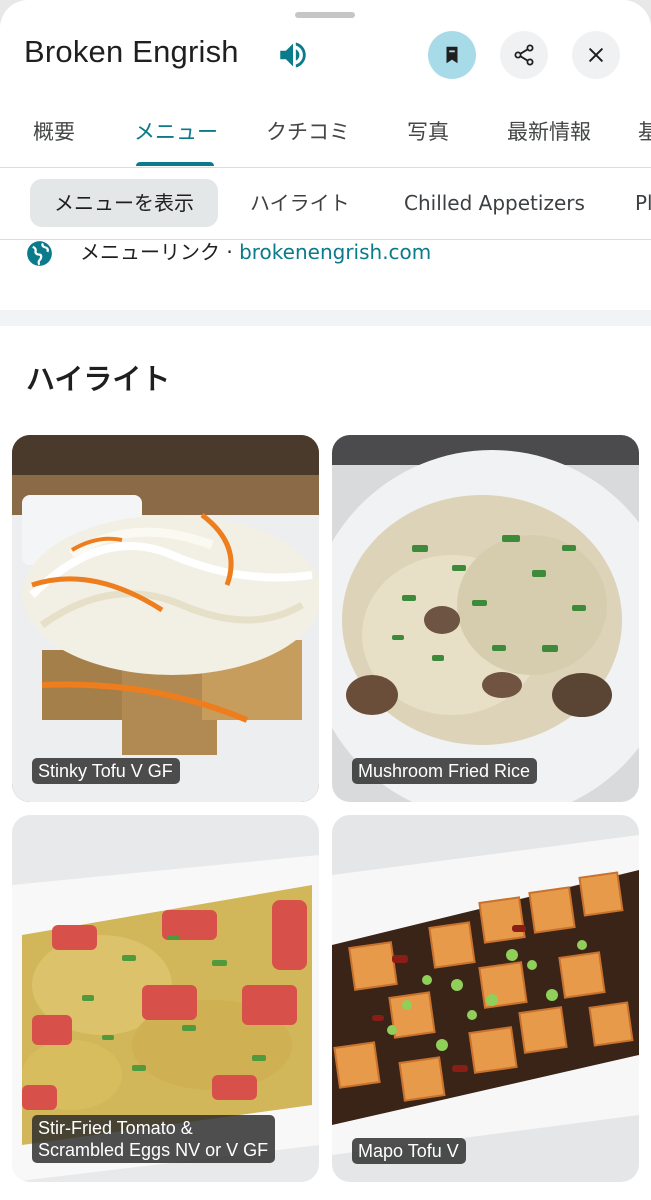 The height and width of the screenshot is (1200, 651). I want to click on menu-item-name: Mushroom Fried Rice, so click(445, 771).